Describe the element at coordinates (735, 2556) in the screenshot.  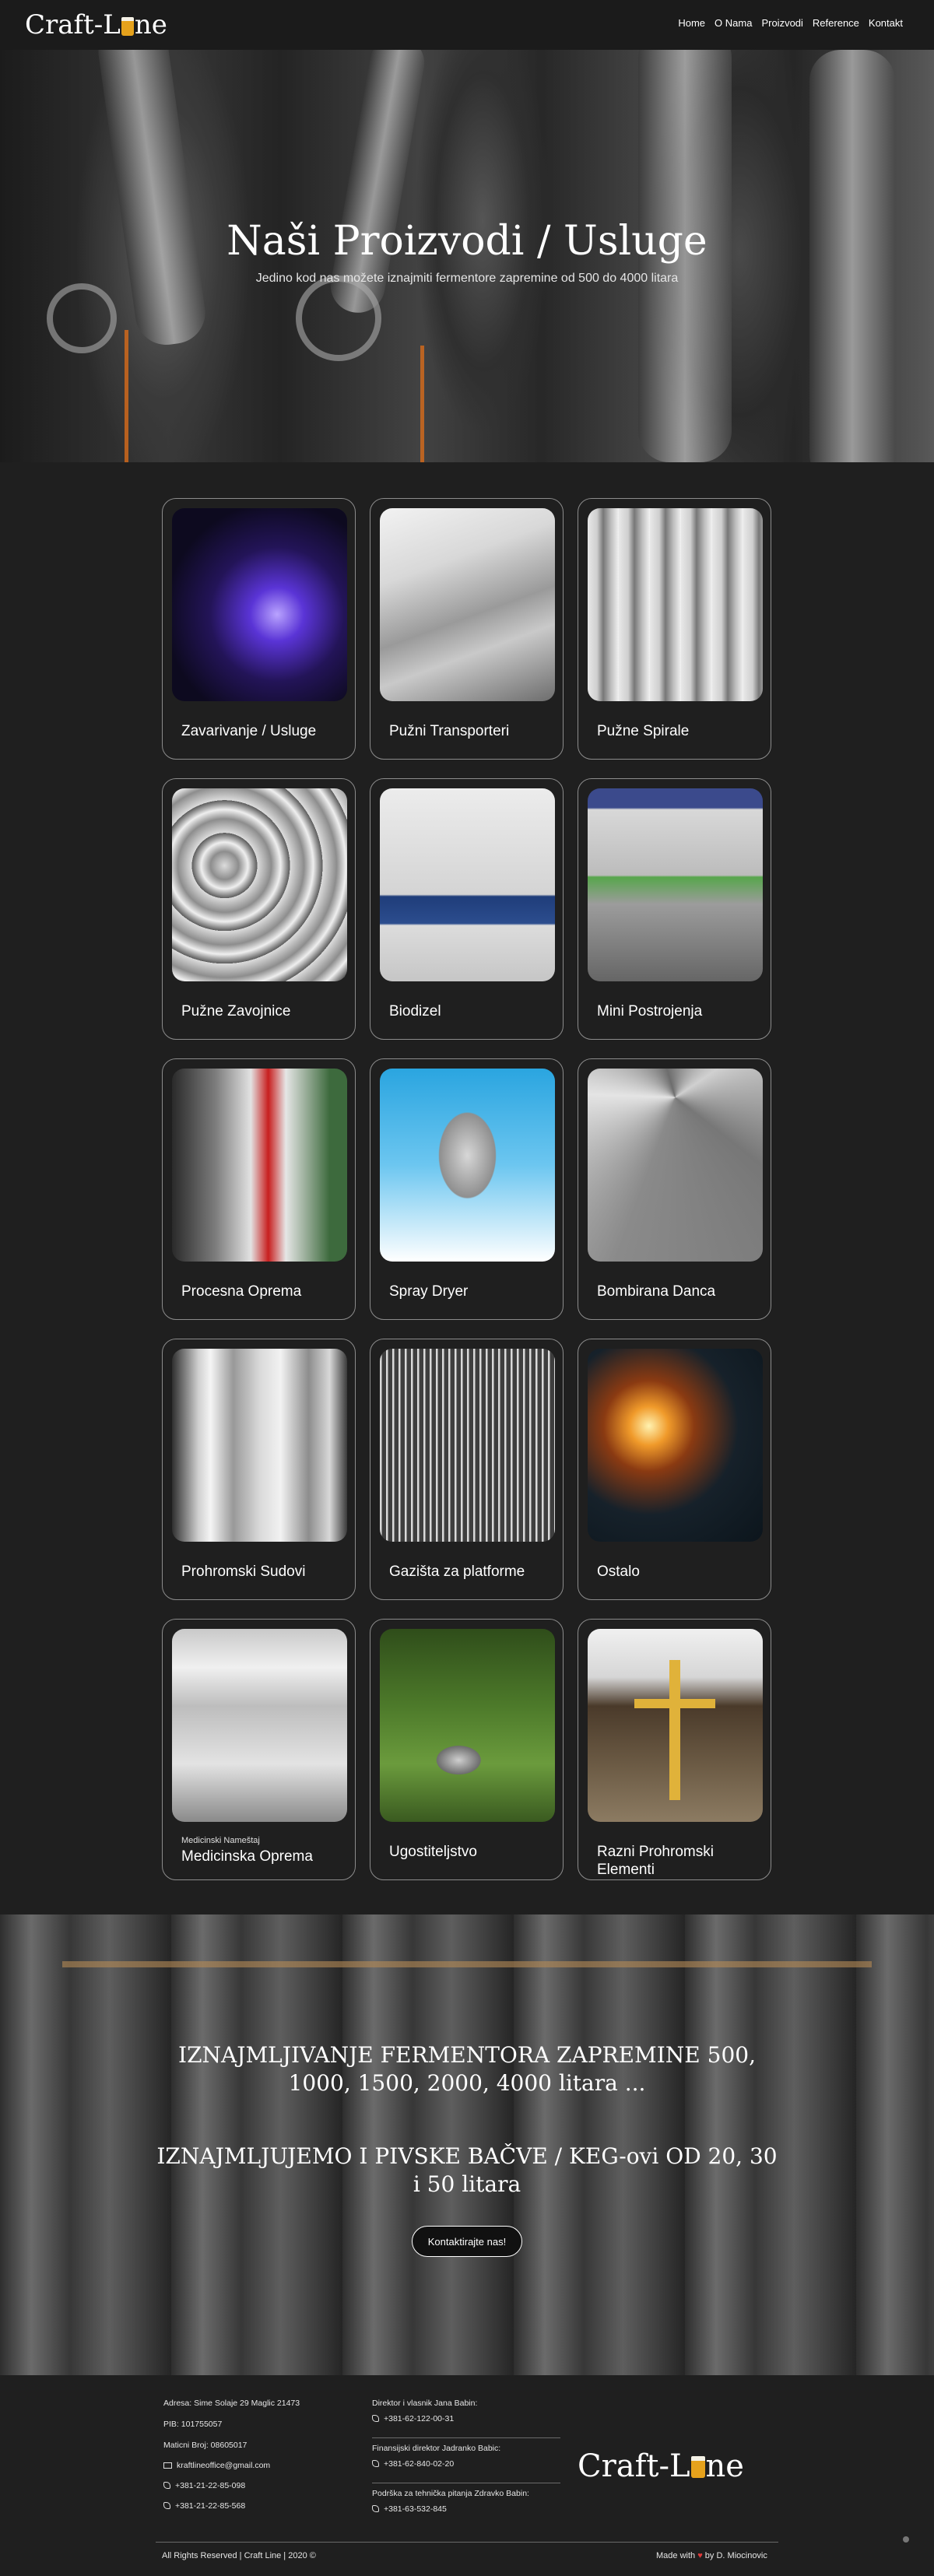
I see `made-suffix: by D. Miocinovic` at that location.